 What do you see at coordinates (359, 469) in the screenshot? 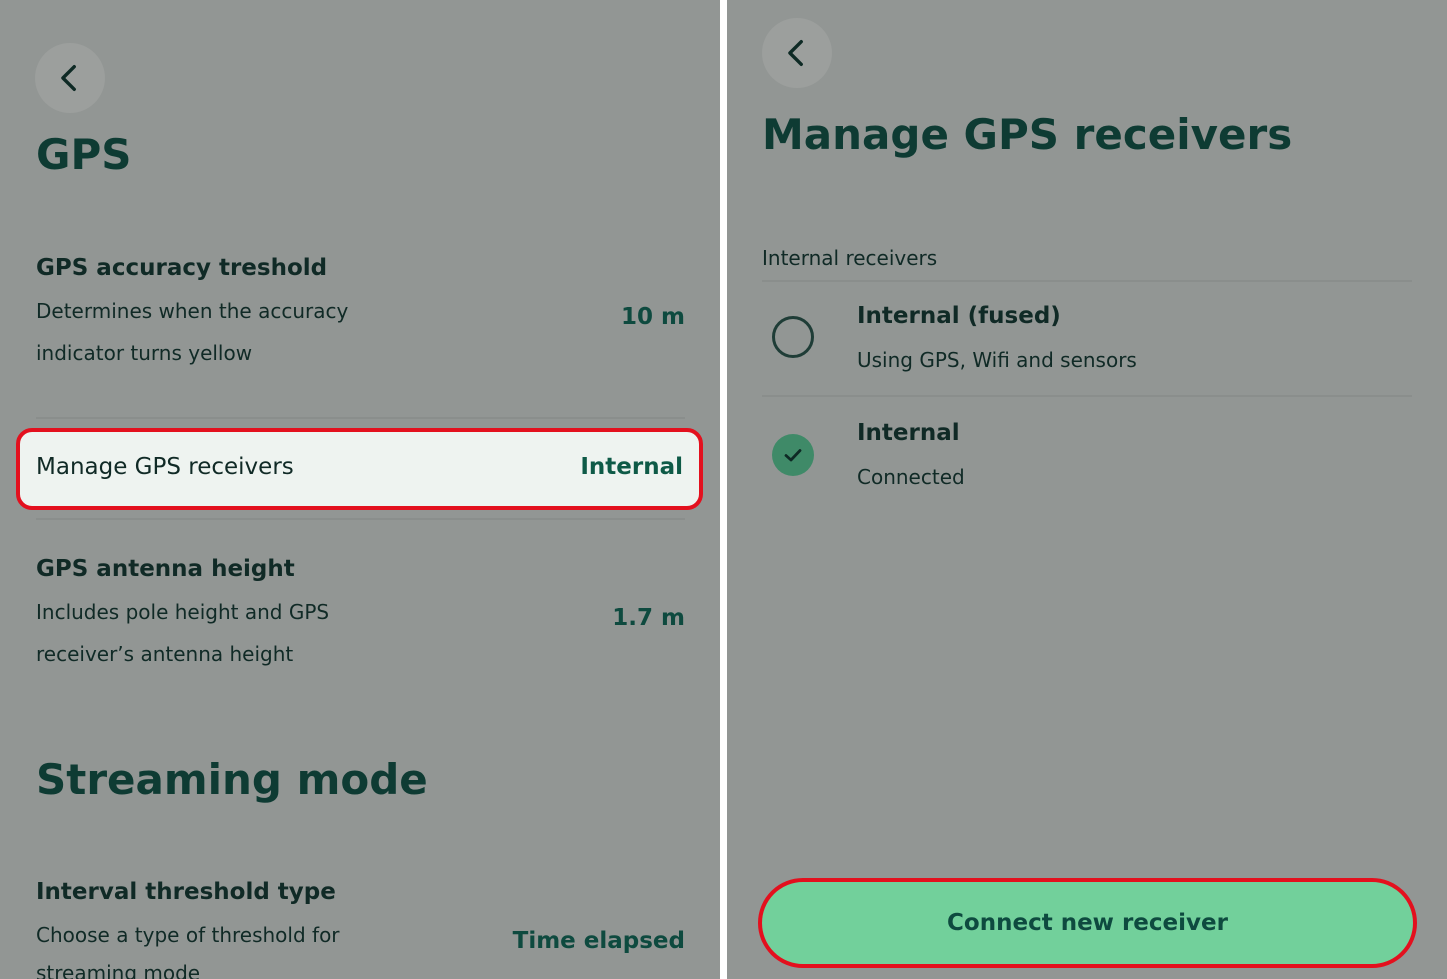
I see `setting-manage-gps-receivers: Manage GPS receivers Internal` at bounding box center [359, 469].